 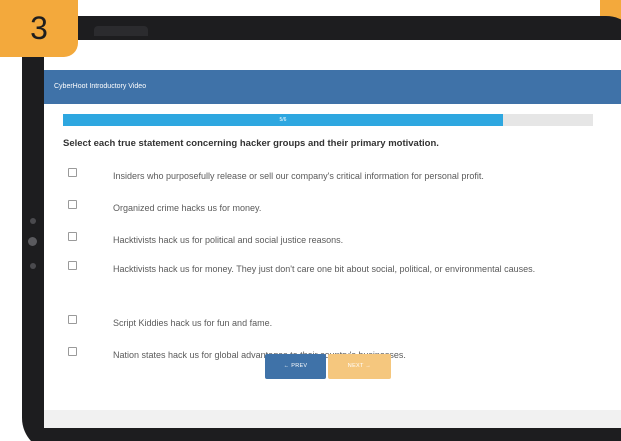 I want to click on next-button: NEXT →, so click(x=359, y=366).